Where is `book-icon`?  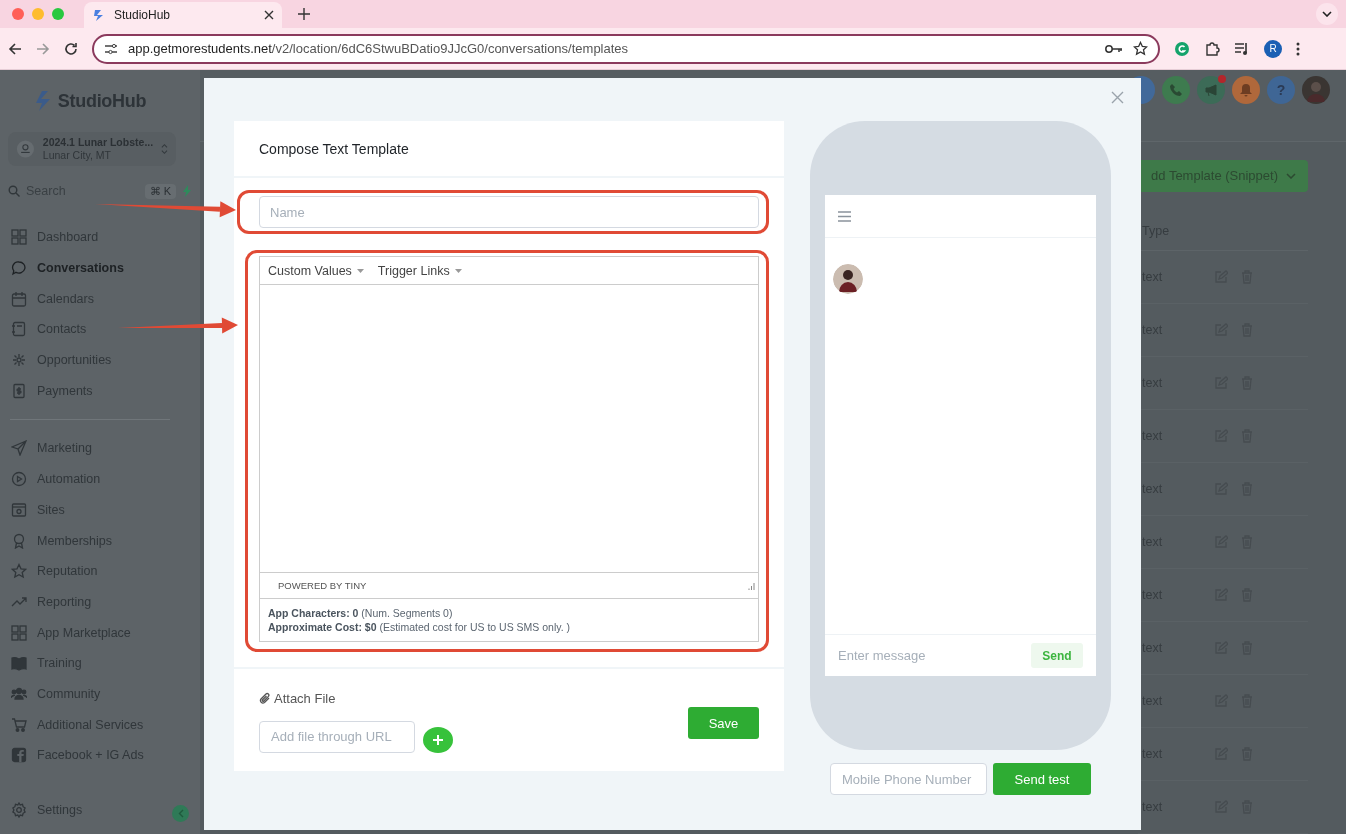 book-icon is located at coordinates (19, 663).